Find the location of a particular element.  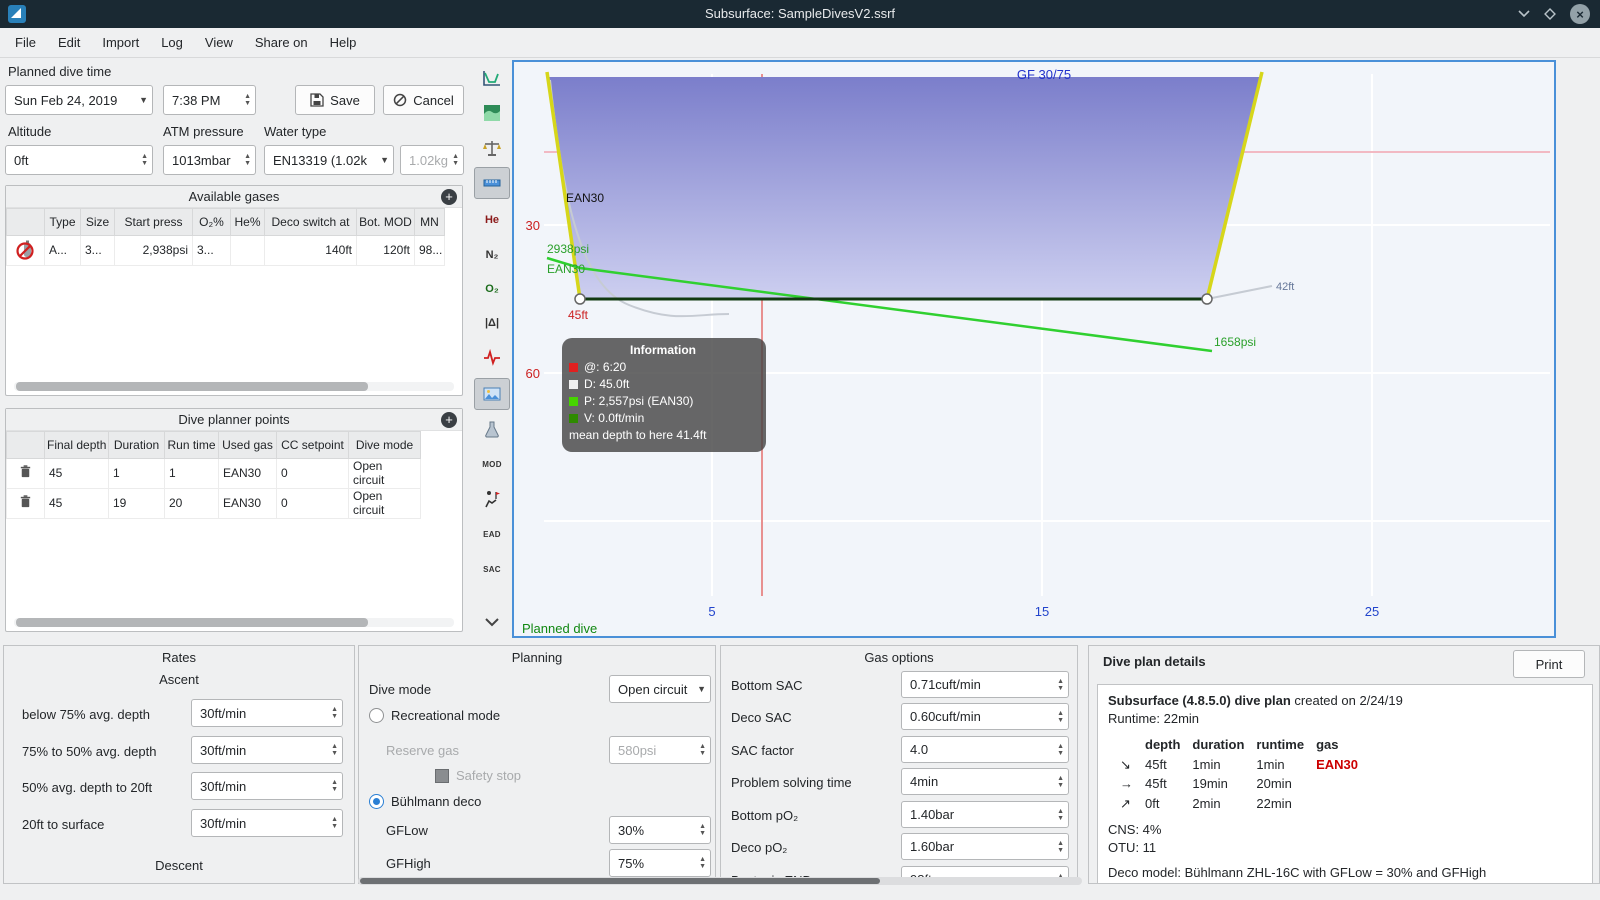

gas-options-title: Gas options is located at coordinates (899, 657).